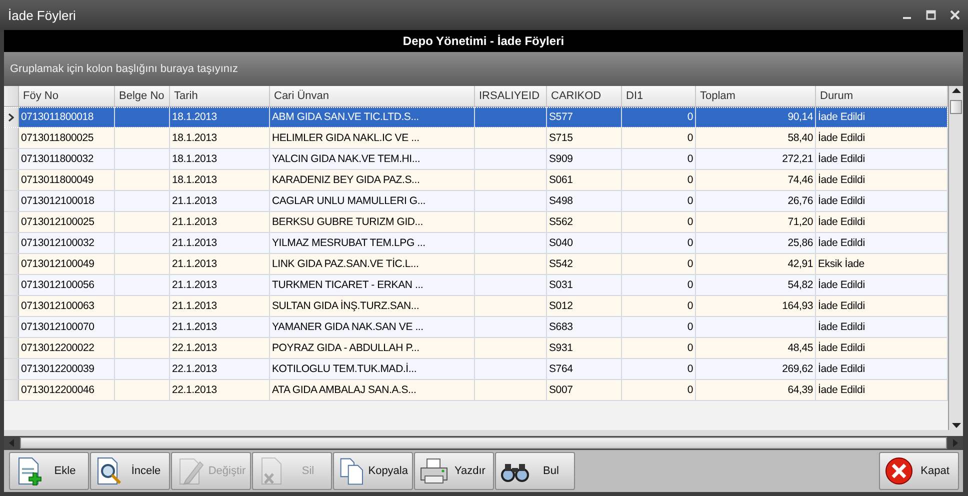  What do you see at coordinates (561, 306) in the screenshot?
I see `table-cell: S012` at bounding box center [561, 306].